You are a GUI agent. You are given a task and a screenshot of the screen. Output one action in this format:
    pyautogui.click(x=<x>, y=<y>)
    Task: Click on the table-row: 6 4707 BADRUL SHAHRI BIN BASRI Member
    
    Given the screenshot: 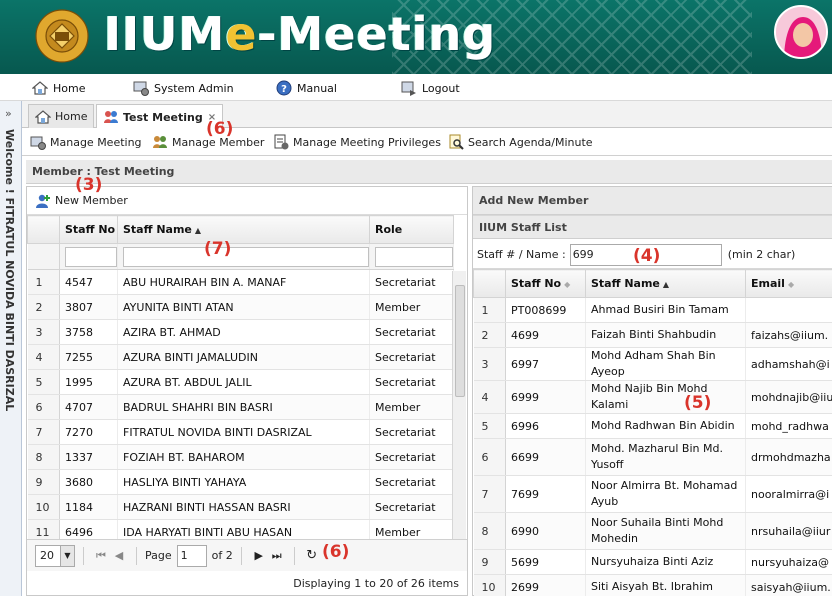 What is the action you would take?
    pyautogui.click(x=240, y=407)
    